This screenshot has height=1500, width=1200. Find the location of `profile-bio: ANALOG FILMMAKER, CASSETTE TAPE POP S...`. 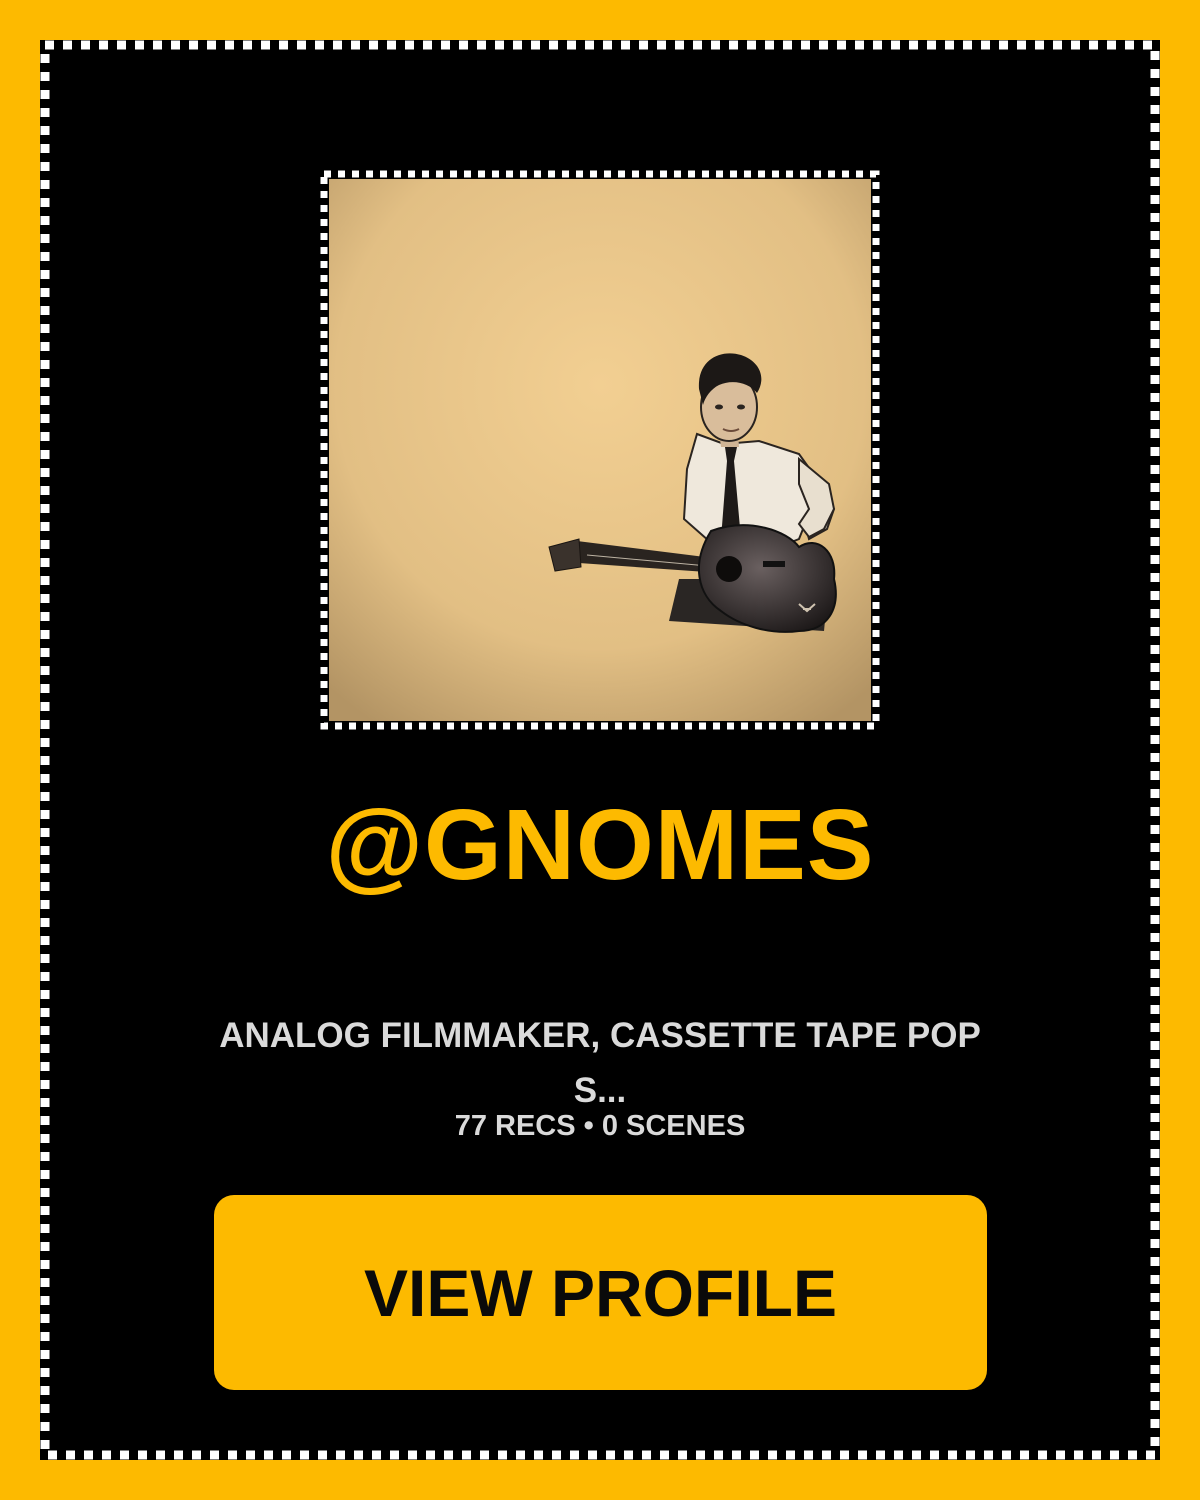

profile-bio: ANALOG FILMMAKER, CASSETTE TAPE POP S... is located at coordinates (600, 1063).